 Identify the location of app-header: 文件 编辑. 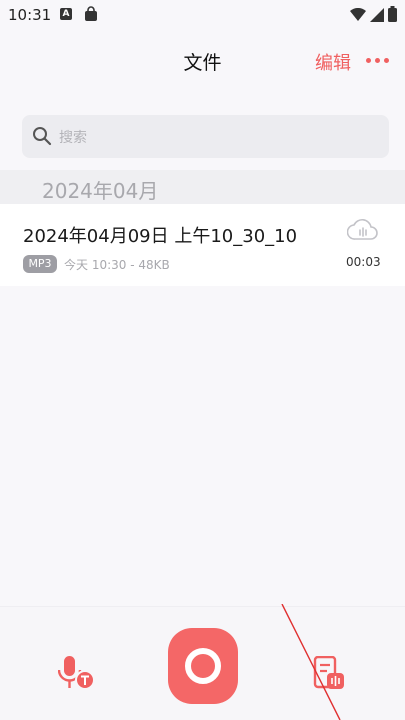
(202, 61).